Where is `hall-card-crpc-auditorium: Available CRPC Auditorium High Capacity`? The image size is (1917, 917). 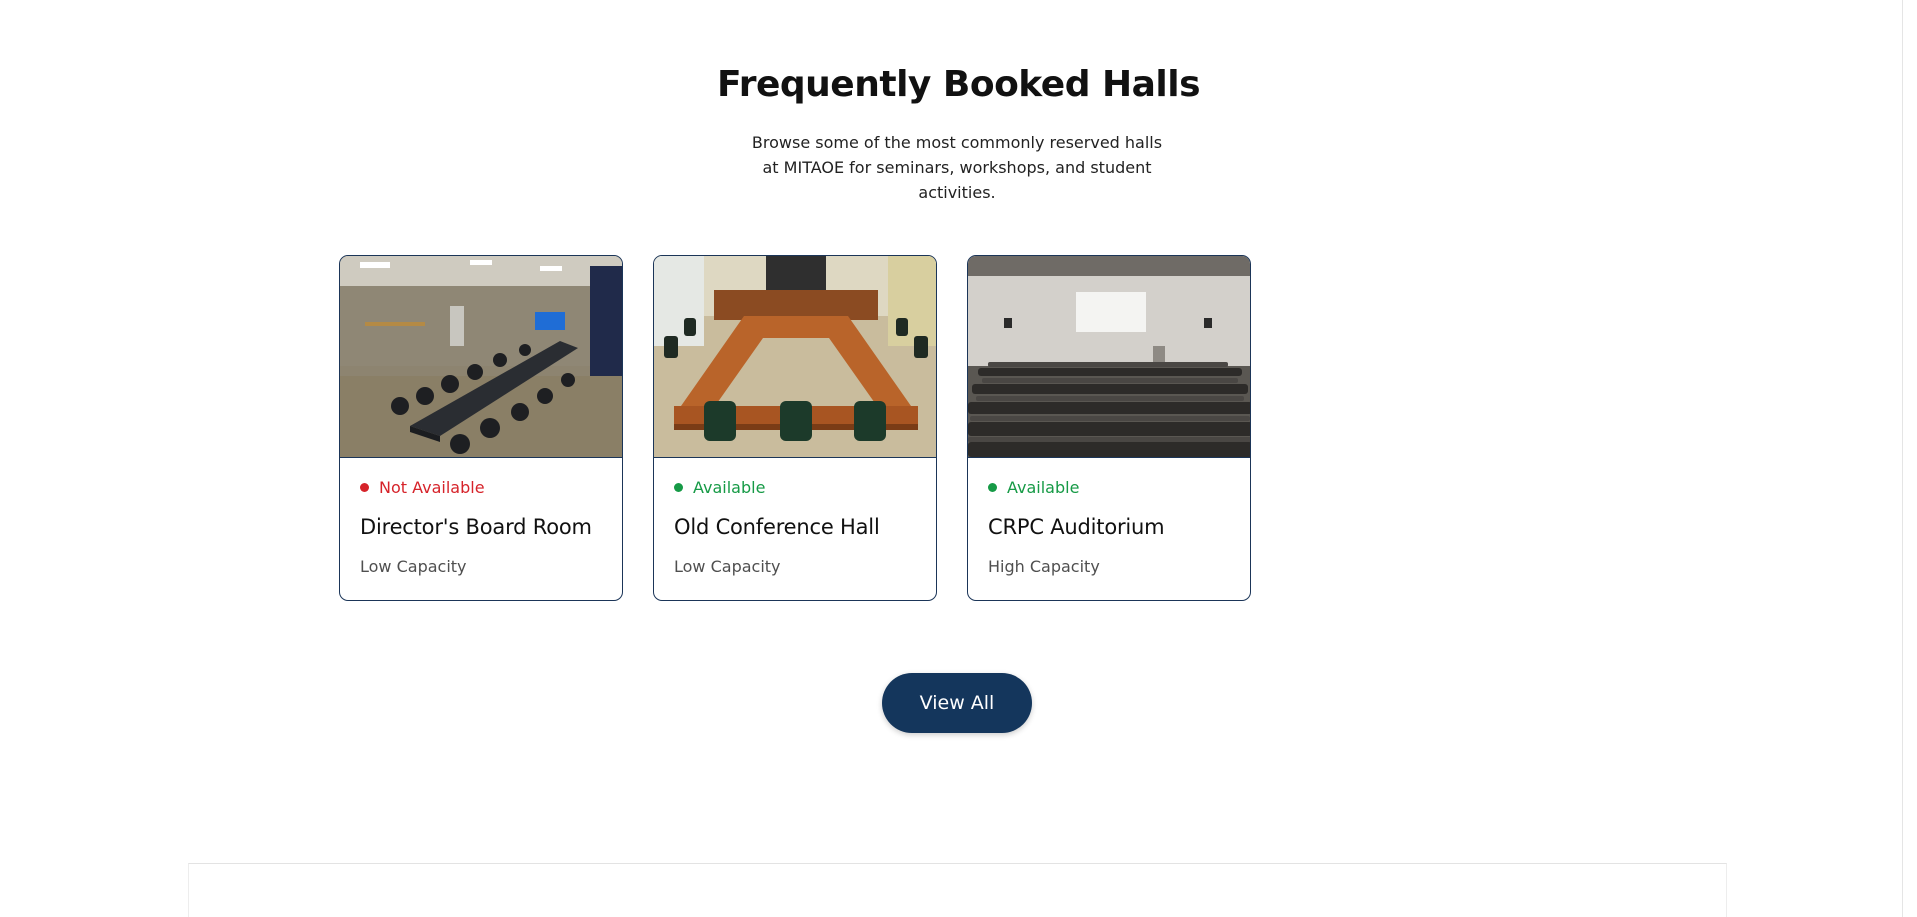 hall-card-crpc-auditorium: Available CRPC Auditorium High Capacity is located at coordinates (1109, 428).